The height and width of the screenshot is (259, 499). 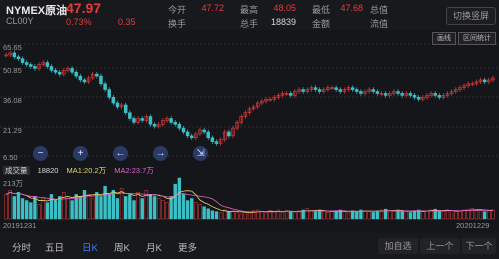 What do you see at coordinates (212, 8) in the screenshot?
I see `stat-value-open: 47.72` at bounding box center [212, 8].